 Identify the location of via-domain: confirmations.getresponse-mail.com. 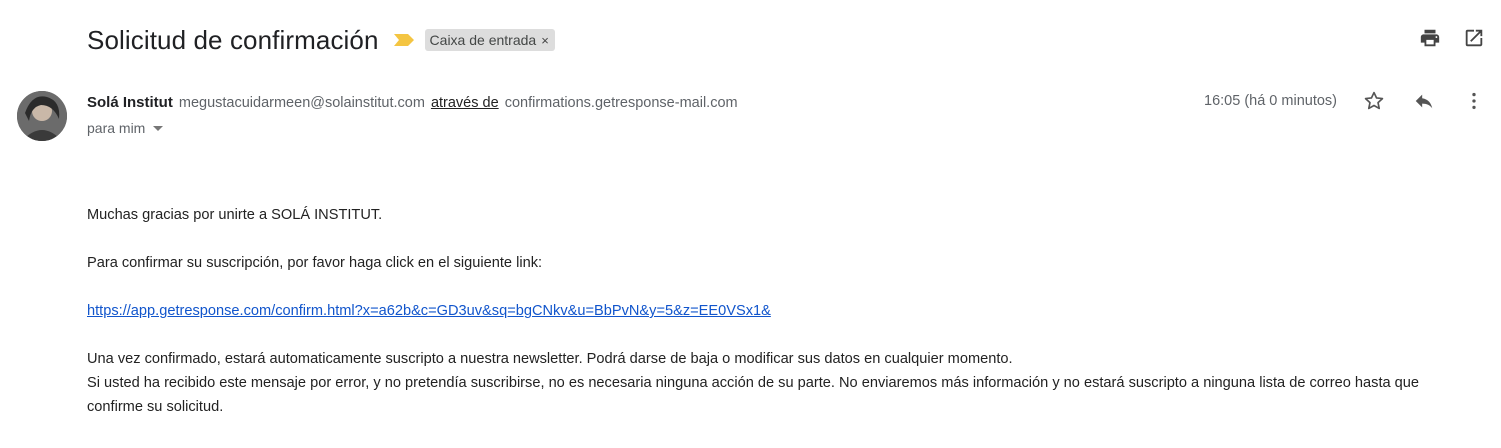
(621, 103).